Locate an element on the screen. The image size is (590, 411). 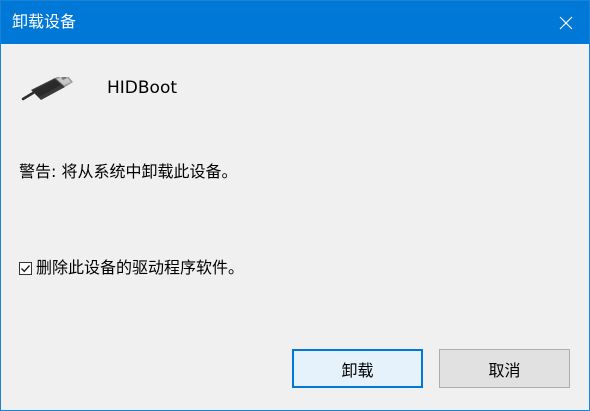
title-bar: 卸载设备 is located at coordinates (295, 22).